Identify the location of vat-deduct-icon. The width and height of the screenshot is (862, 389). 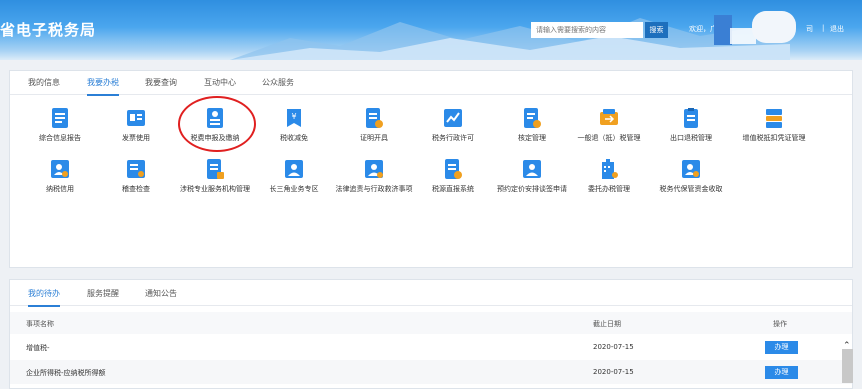
(774, 118).